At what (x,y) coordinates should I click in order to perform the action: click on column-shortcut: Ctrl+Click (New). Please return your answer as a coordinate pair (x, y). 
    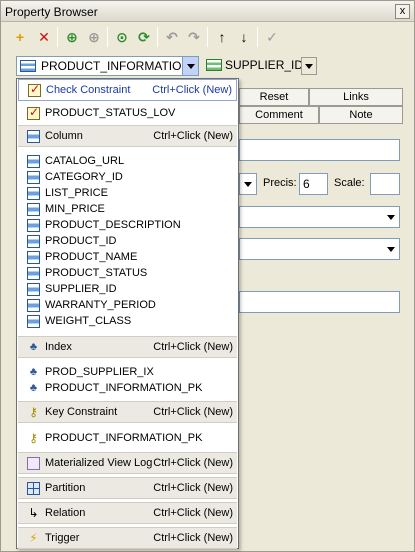
    Looking at the image, I should click on (193, 136).